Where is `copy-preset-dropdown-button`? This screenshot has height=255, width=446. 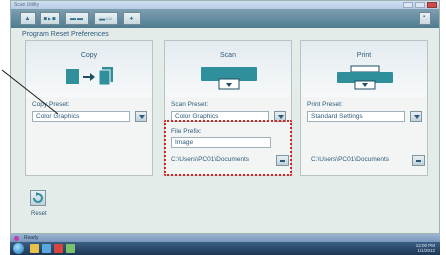 copy-preset-dropdown-button is located at coordinates (141, 116).